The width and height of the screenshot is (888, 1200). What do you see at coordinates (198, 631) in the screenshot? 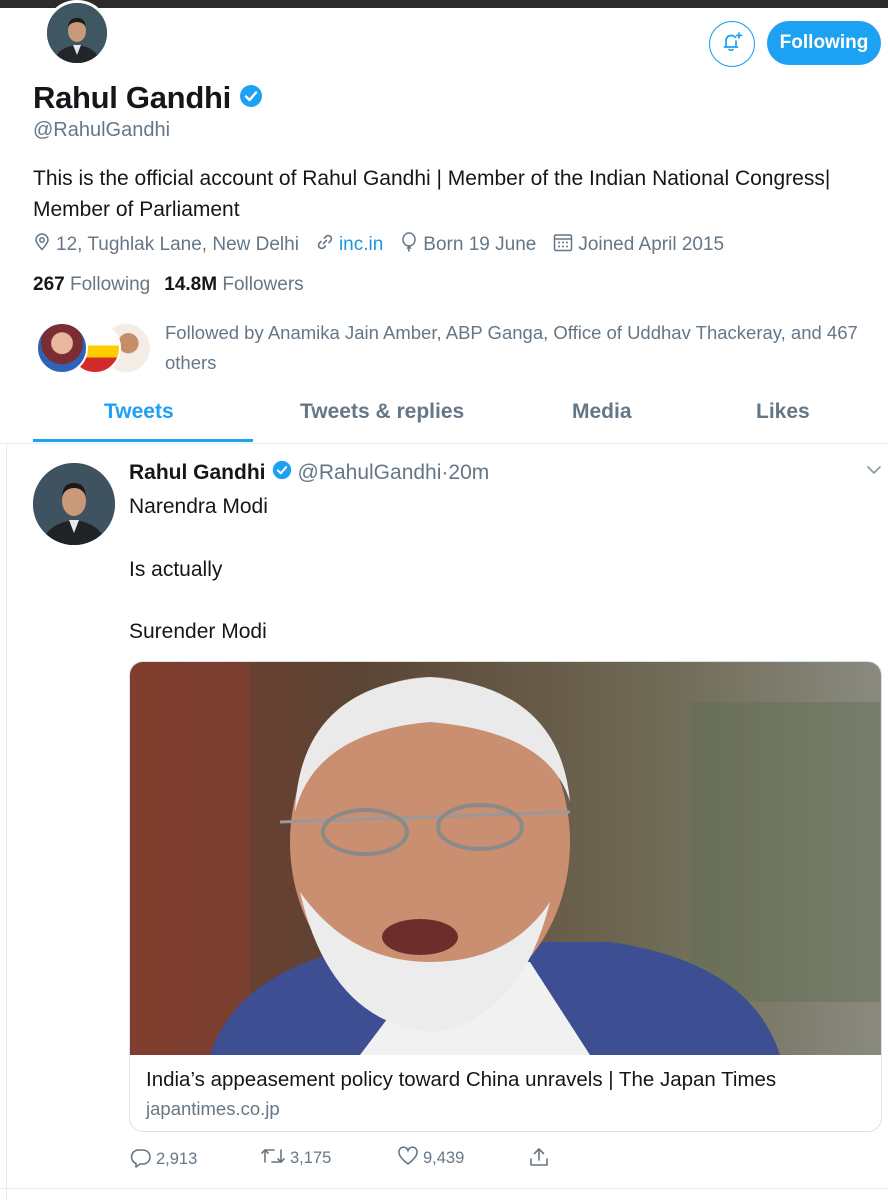
I see `tweet-text-line: Surender Modi` at bounding box center [198, 631].